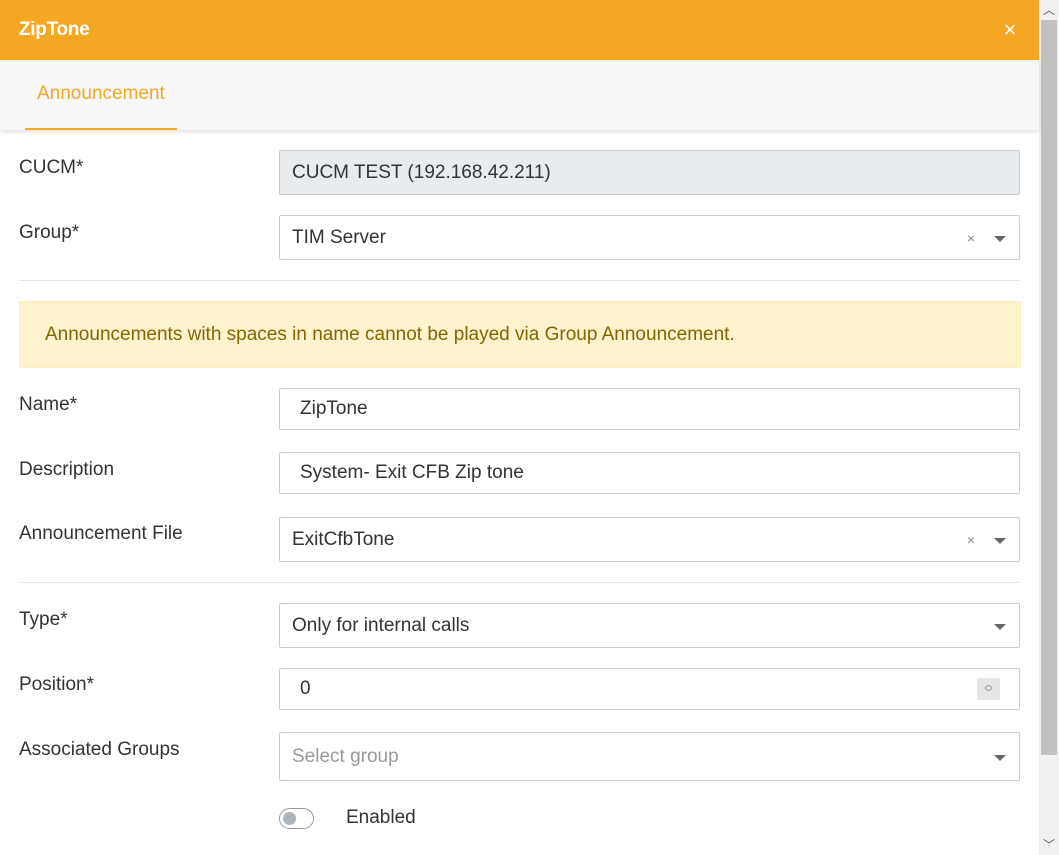  I want to click on description-input: System- Exit CFB Zip tone, so click(649, 473).